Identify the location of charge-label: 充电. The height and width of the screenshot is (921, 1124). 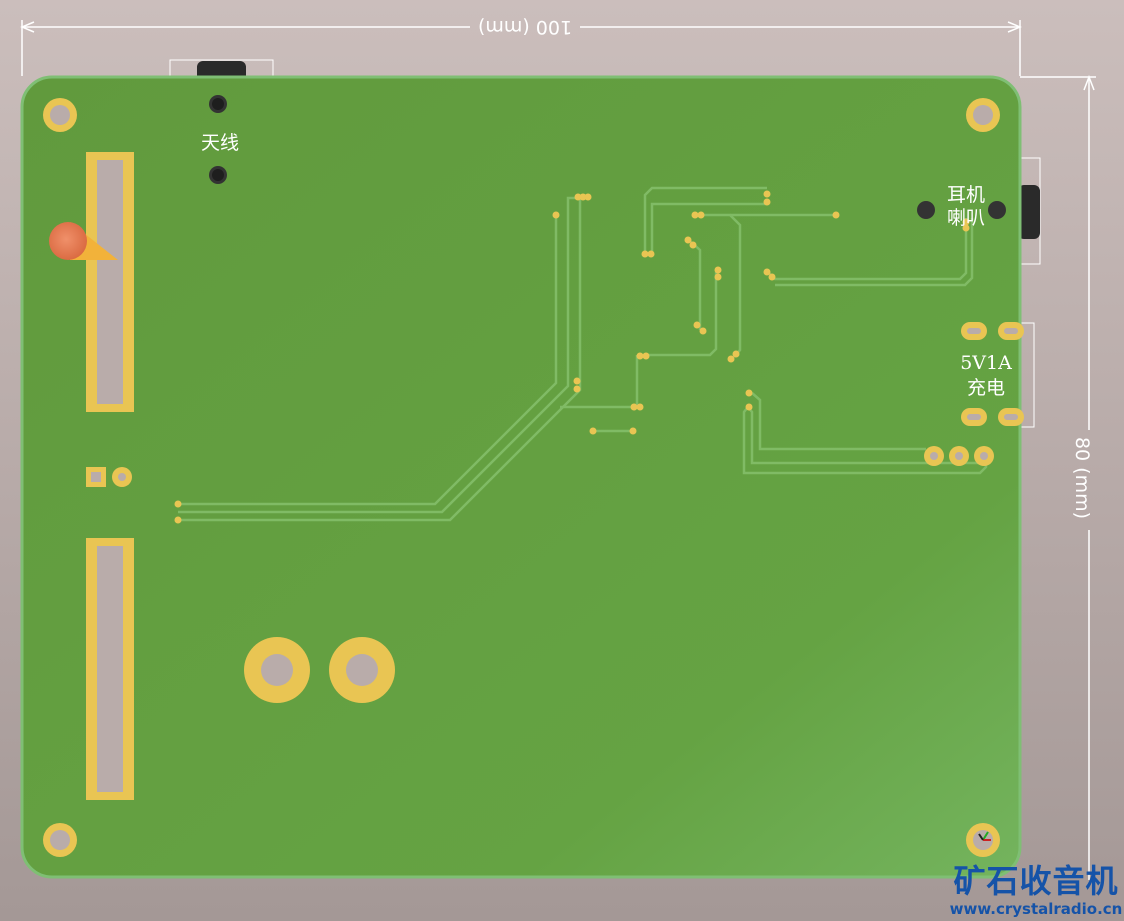
(986, 388).